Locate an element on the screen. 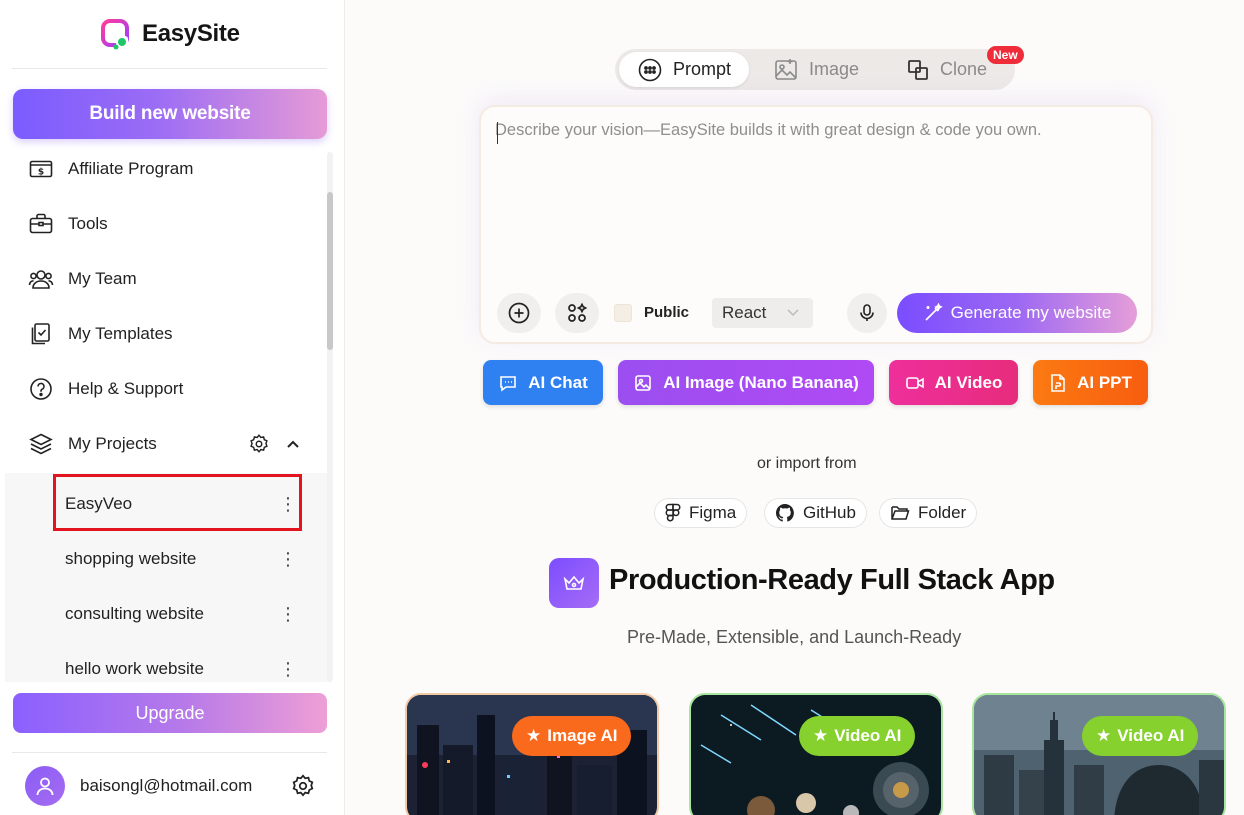 The height and width of the screenshot is (815, 1244). tab-label: Prompt is located at coordinates (702, 69).